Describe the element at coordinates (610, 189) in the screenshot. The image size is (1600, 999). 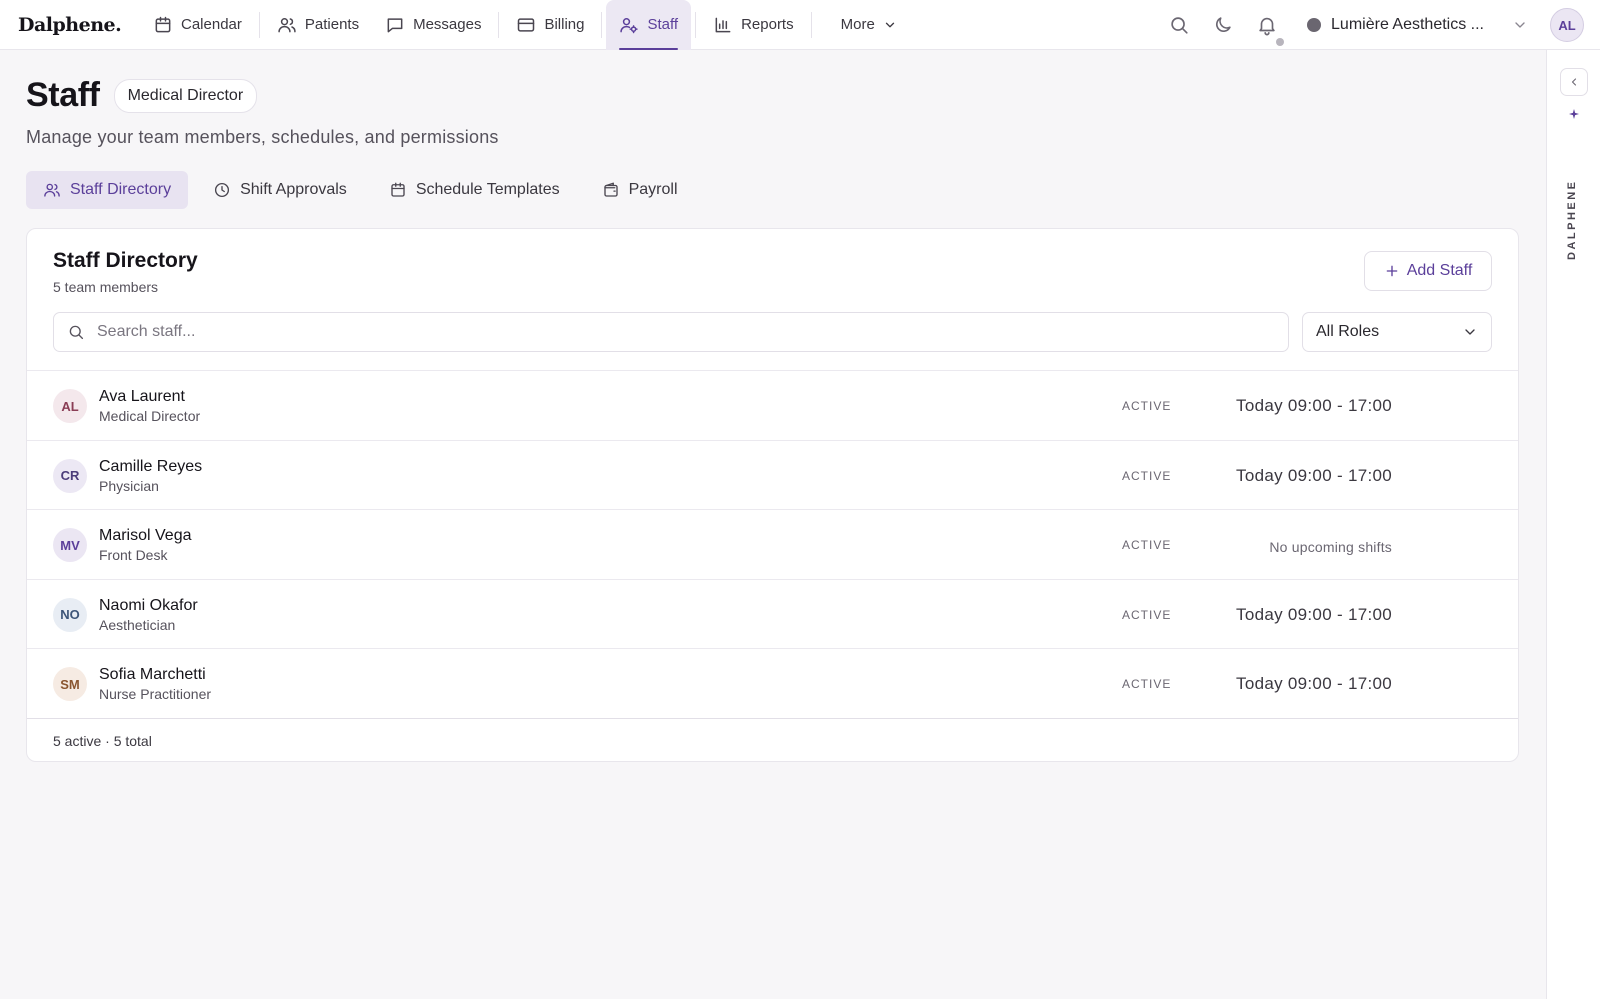
I see `wallet-icon` at that location.